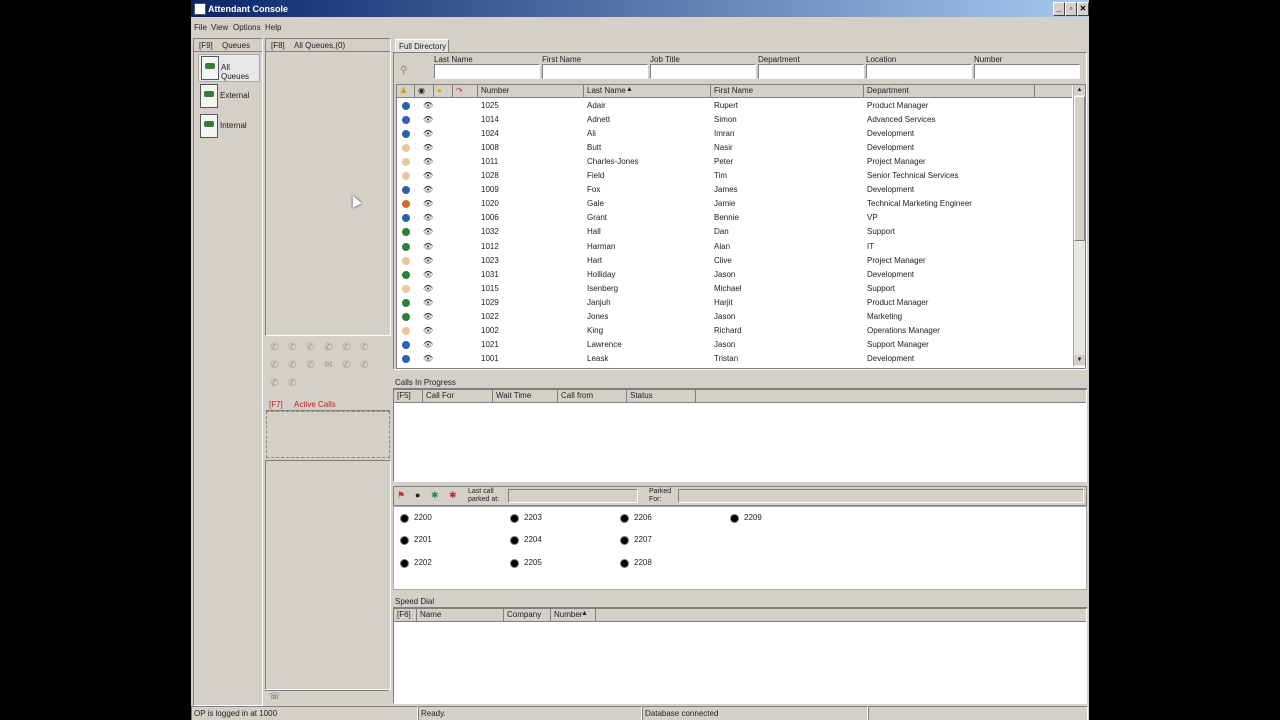 The width and height of the screenshot is (1280, 720). What do you see at coordinates (734, 359) in the screenshot?
I see `table-row: 👁 1001 Leask Tristan Development` at bounding box center [734, 359].